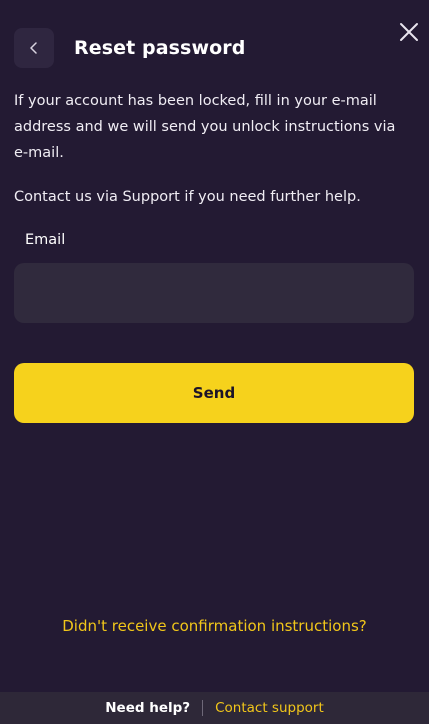  Describe the element at coordinates (148, 708) in the screenshot. I see `need-help-text: Need help?` at that location.